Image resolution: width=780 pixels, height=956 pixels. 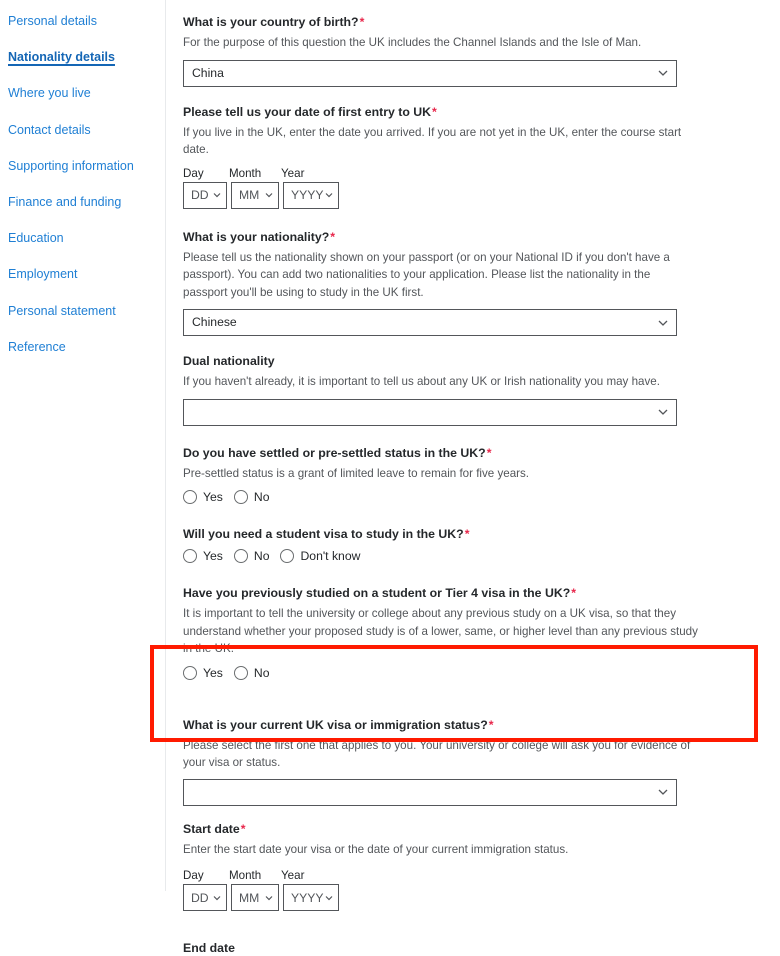 I want to click on country-of-birth-label-text: What is your country of birth?, so click(x=271, y=22).